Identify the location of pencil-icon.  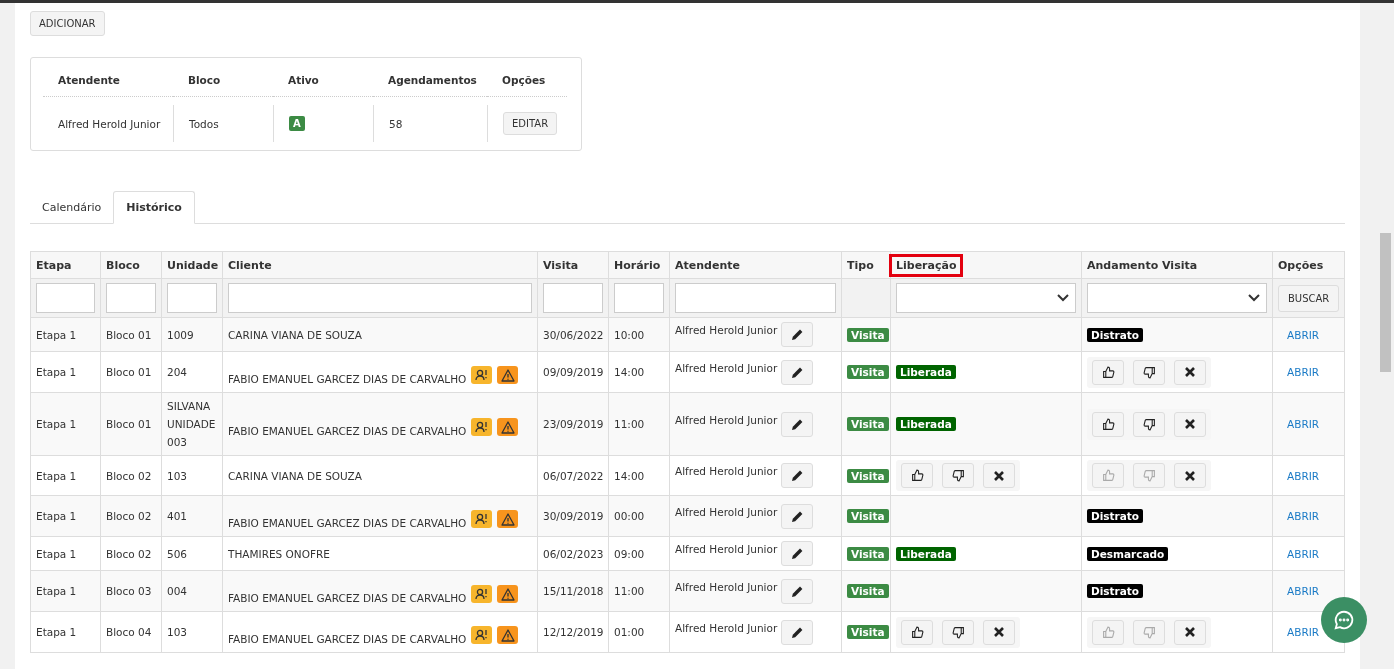
(797, 632).